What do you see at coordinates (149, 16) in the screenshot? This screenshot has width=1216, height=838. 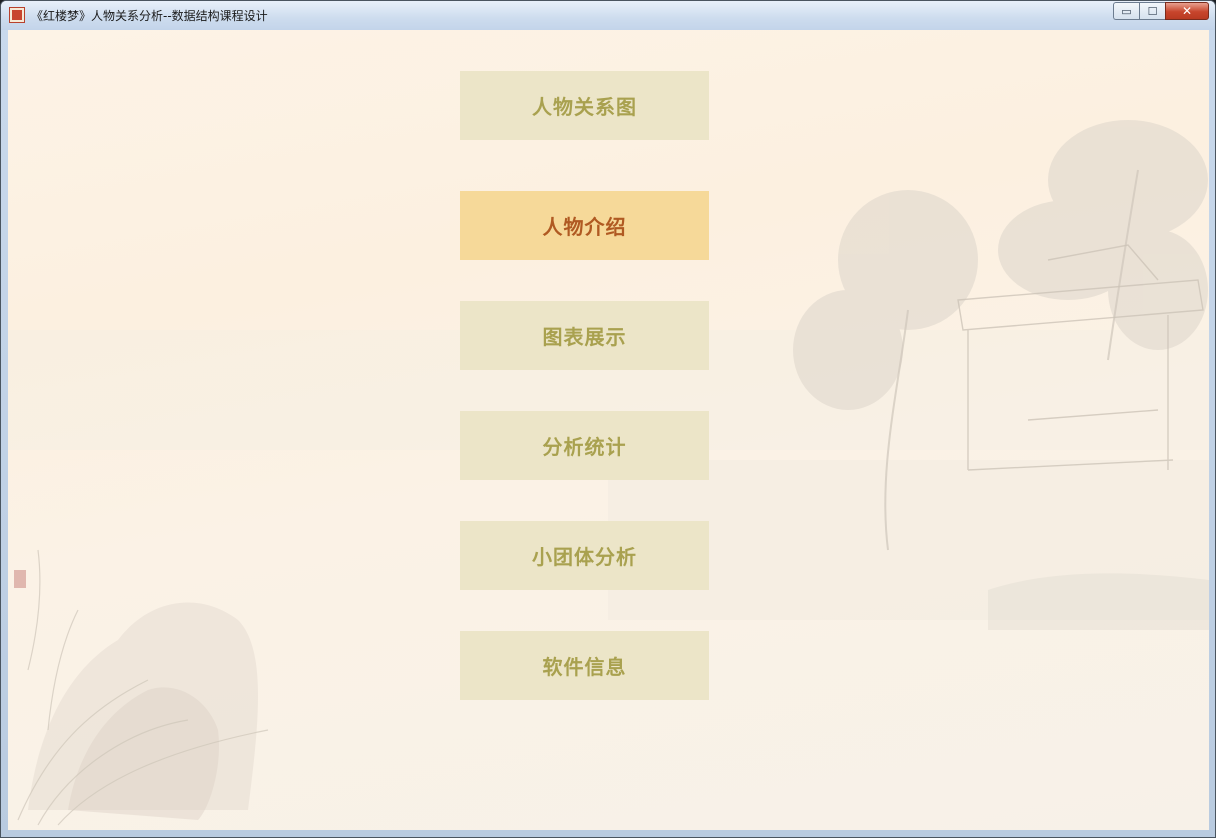 I see `window-title: 《红楼梦》人物关系分析--数据结构课程设计` at bounding box center [149, 16].